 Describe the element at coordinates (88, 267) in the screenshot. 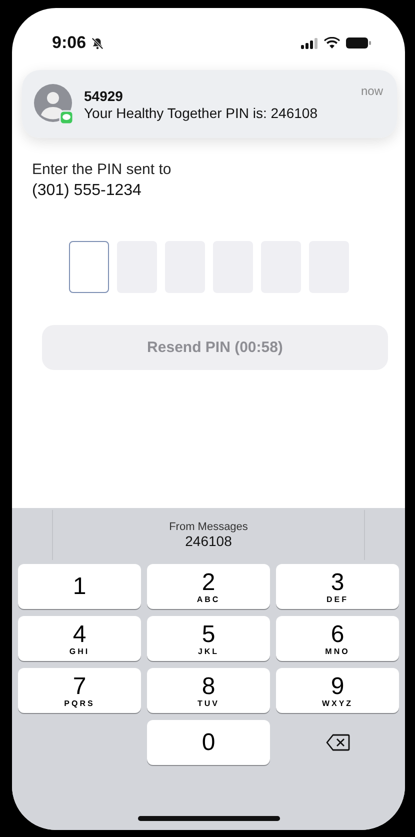

I see `pin-digit-field` at that location.